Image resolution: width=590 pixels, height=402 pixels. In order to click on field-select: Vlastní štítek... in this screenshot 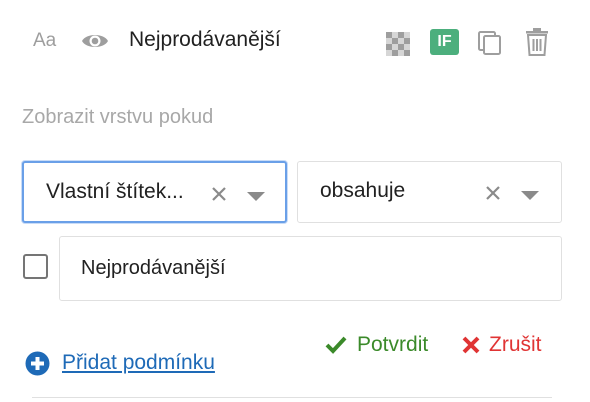, I will do `click(154, 192)`.